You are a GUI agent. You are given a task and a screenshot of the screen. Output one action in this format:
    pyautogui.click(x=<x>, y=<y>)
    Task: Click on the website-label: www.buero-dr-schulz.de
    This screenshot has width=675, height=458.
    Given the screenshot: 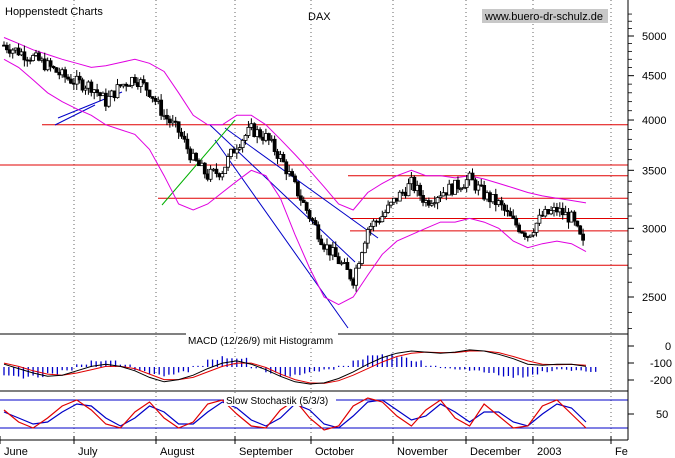 What is the action you would take?
    pyautogui.click(x=543, y=17)
    